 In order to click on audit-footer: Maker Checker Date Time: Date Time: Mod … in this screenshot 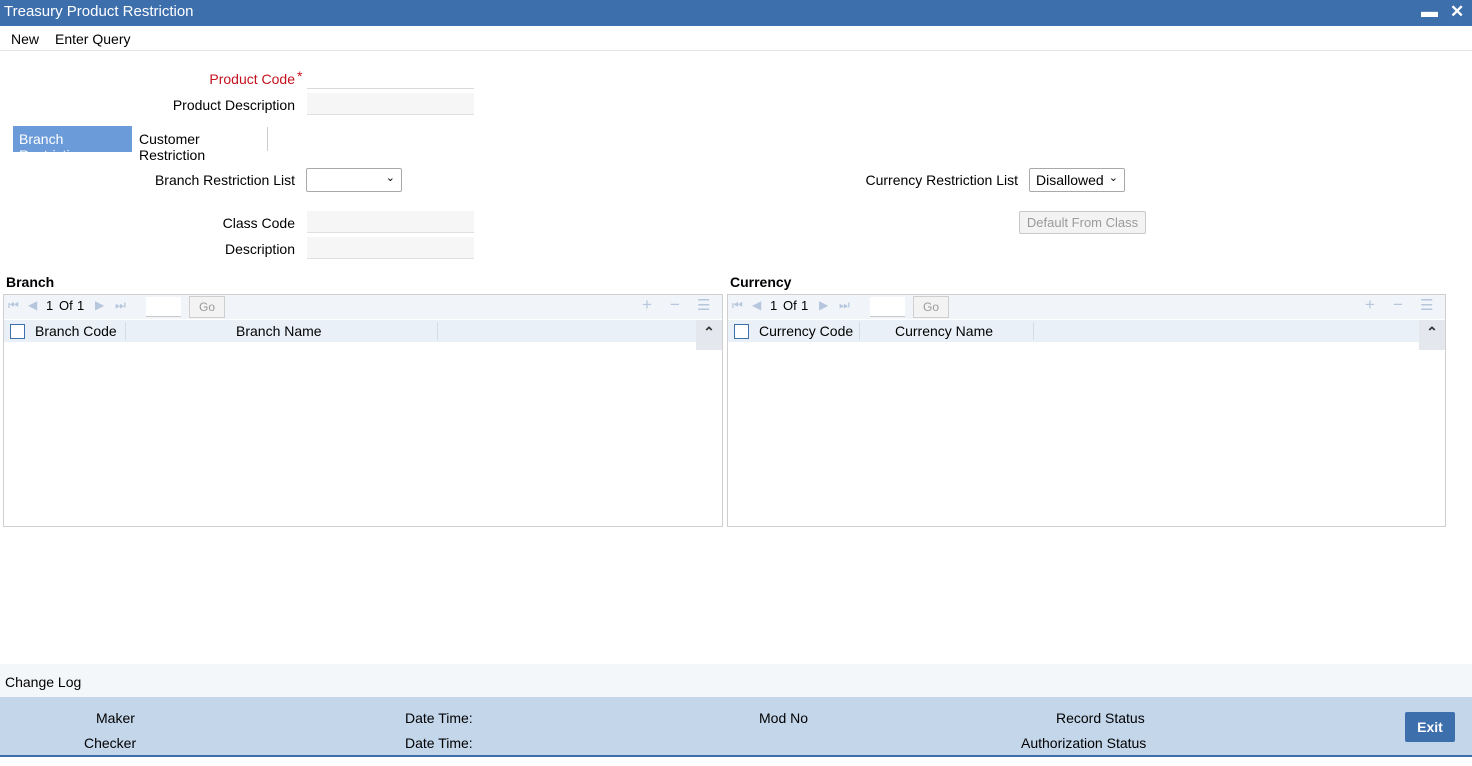, I will do `click(736, 727)`.